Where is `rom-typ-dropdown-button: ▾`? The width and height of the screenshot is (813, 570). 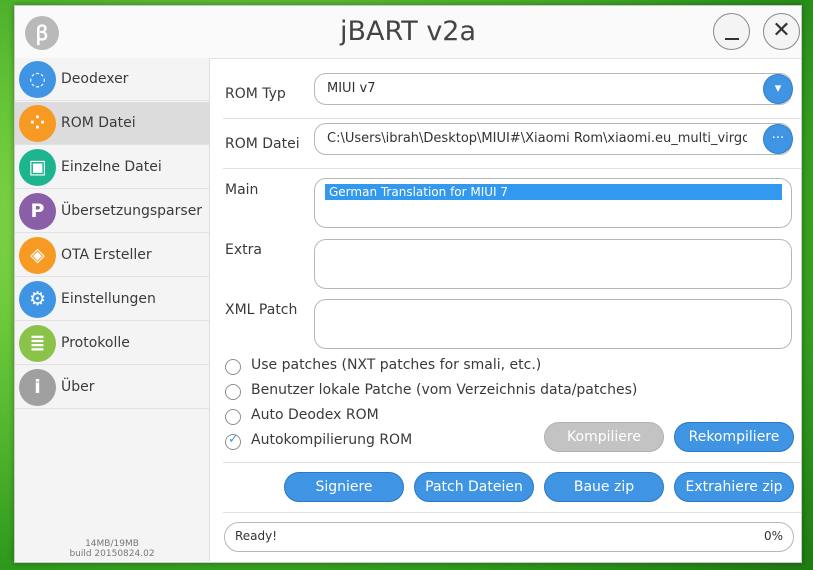
rom-typ-dropdown-button: ▾ is located at coordinates (778, 89).